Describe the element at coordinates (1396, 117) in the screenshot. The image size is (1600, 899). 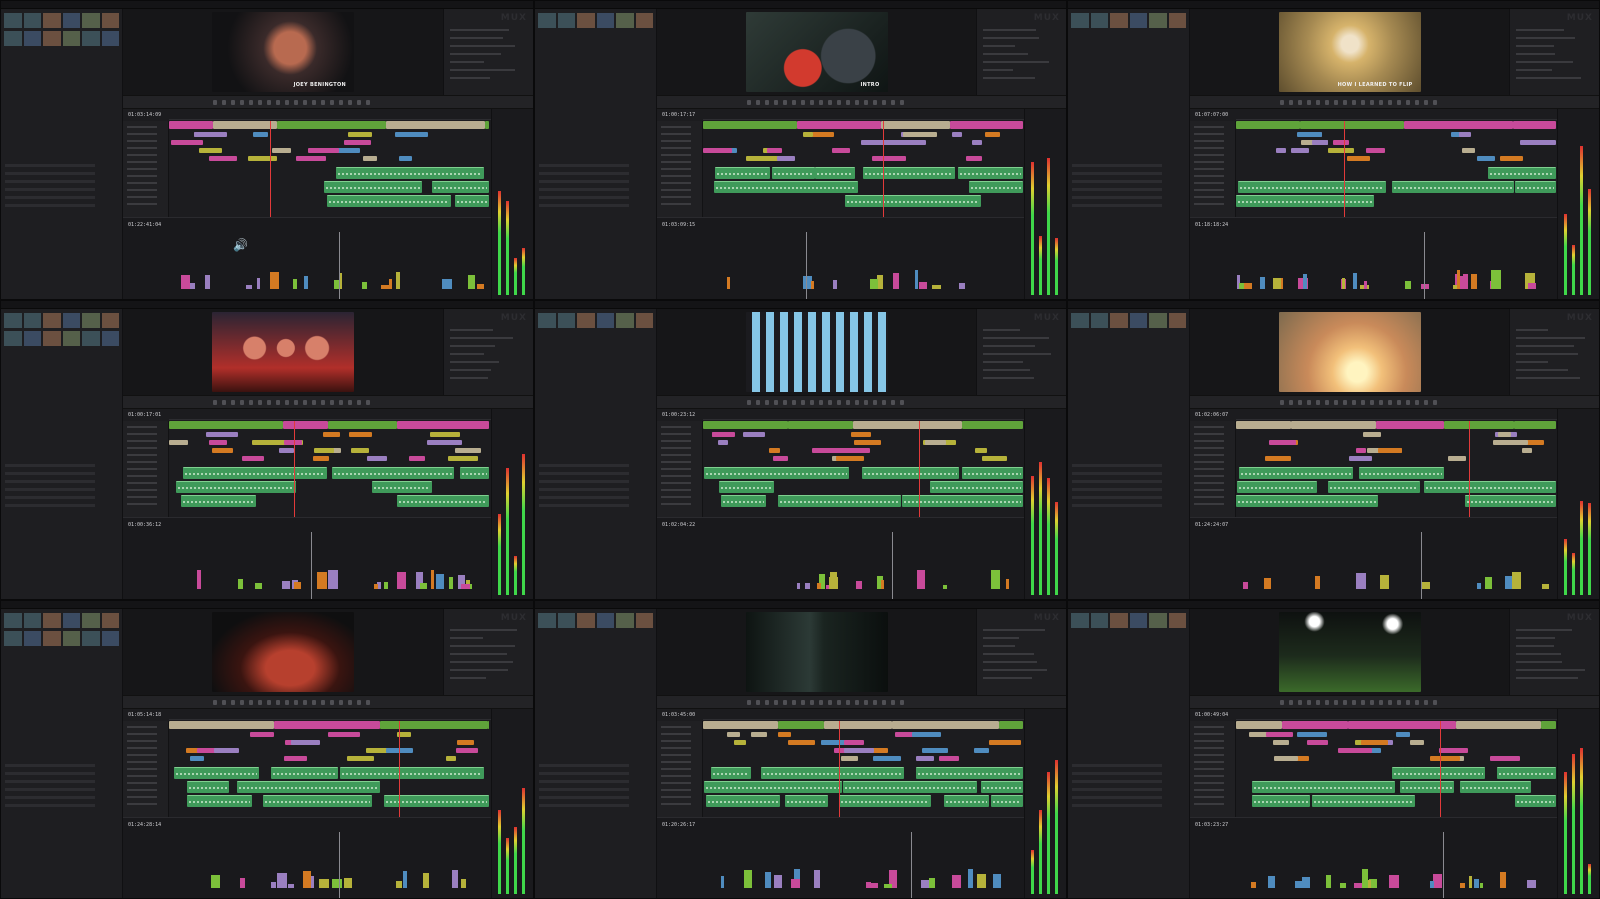
I see `timeline-ruler` at that location.